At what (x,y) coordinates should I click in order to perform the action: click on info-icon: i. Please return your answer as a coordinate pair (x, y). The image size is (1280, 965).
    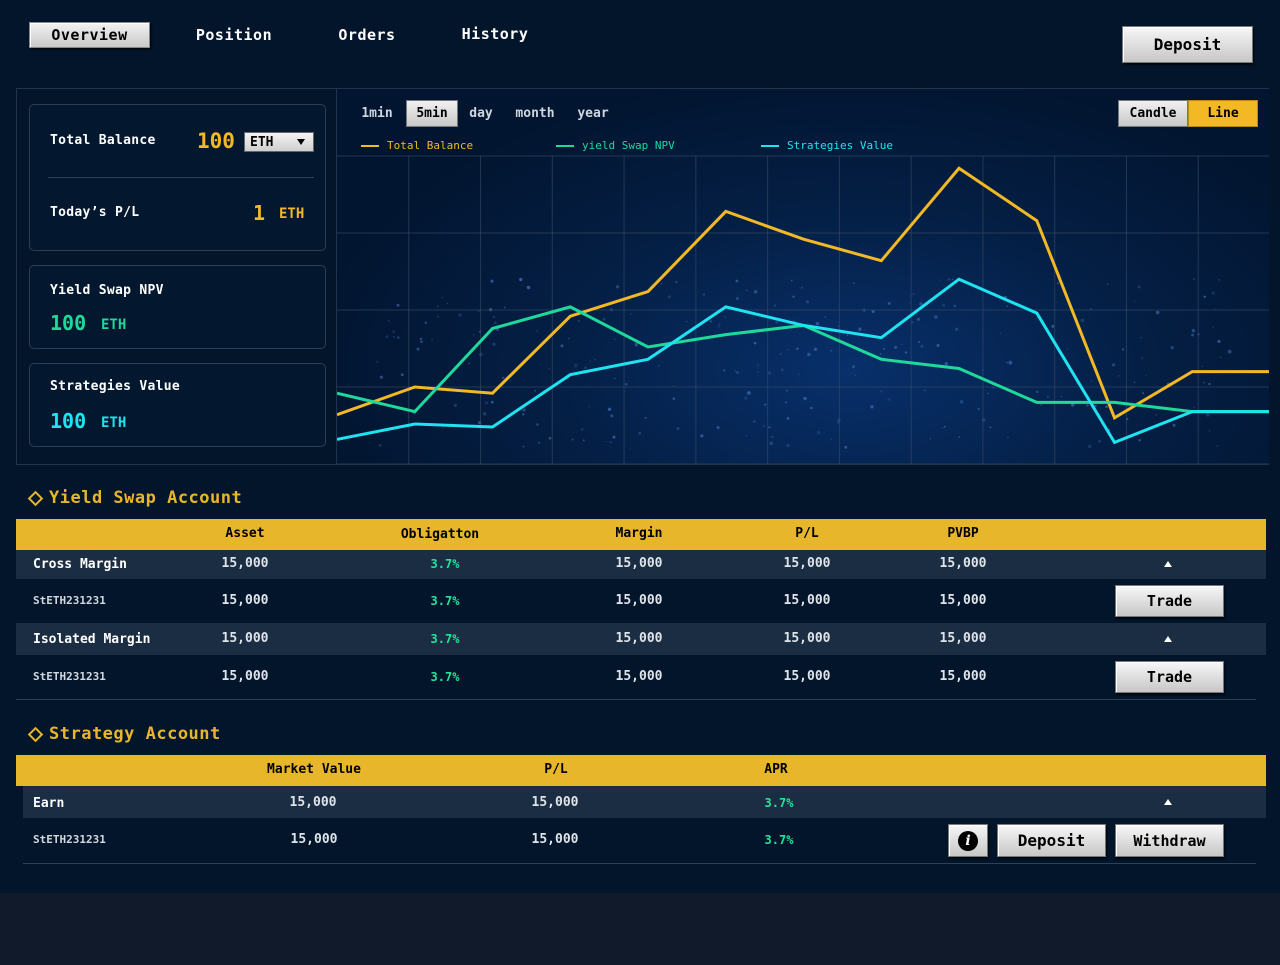
    Looking at the image, I should click on (968, 840).